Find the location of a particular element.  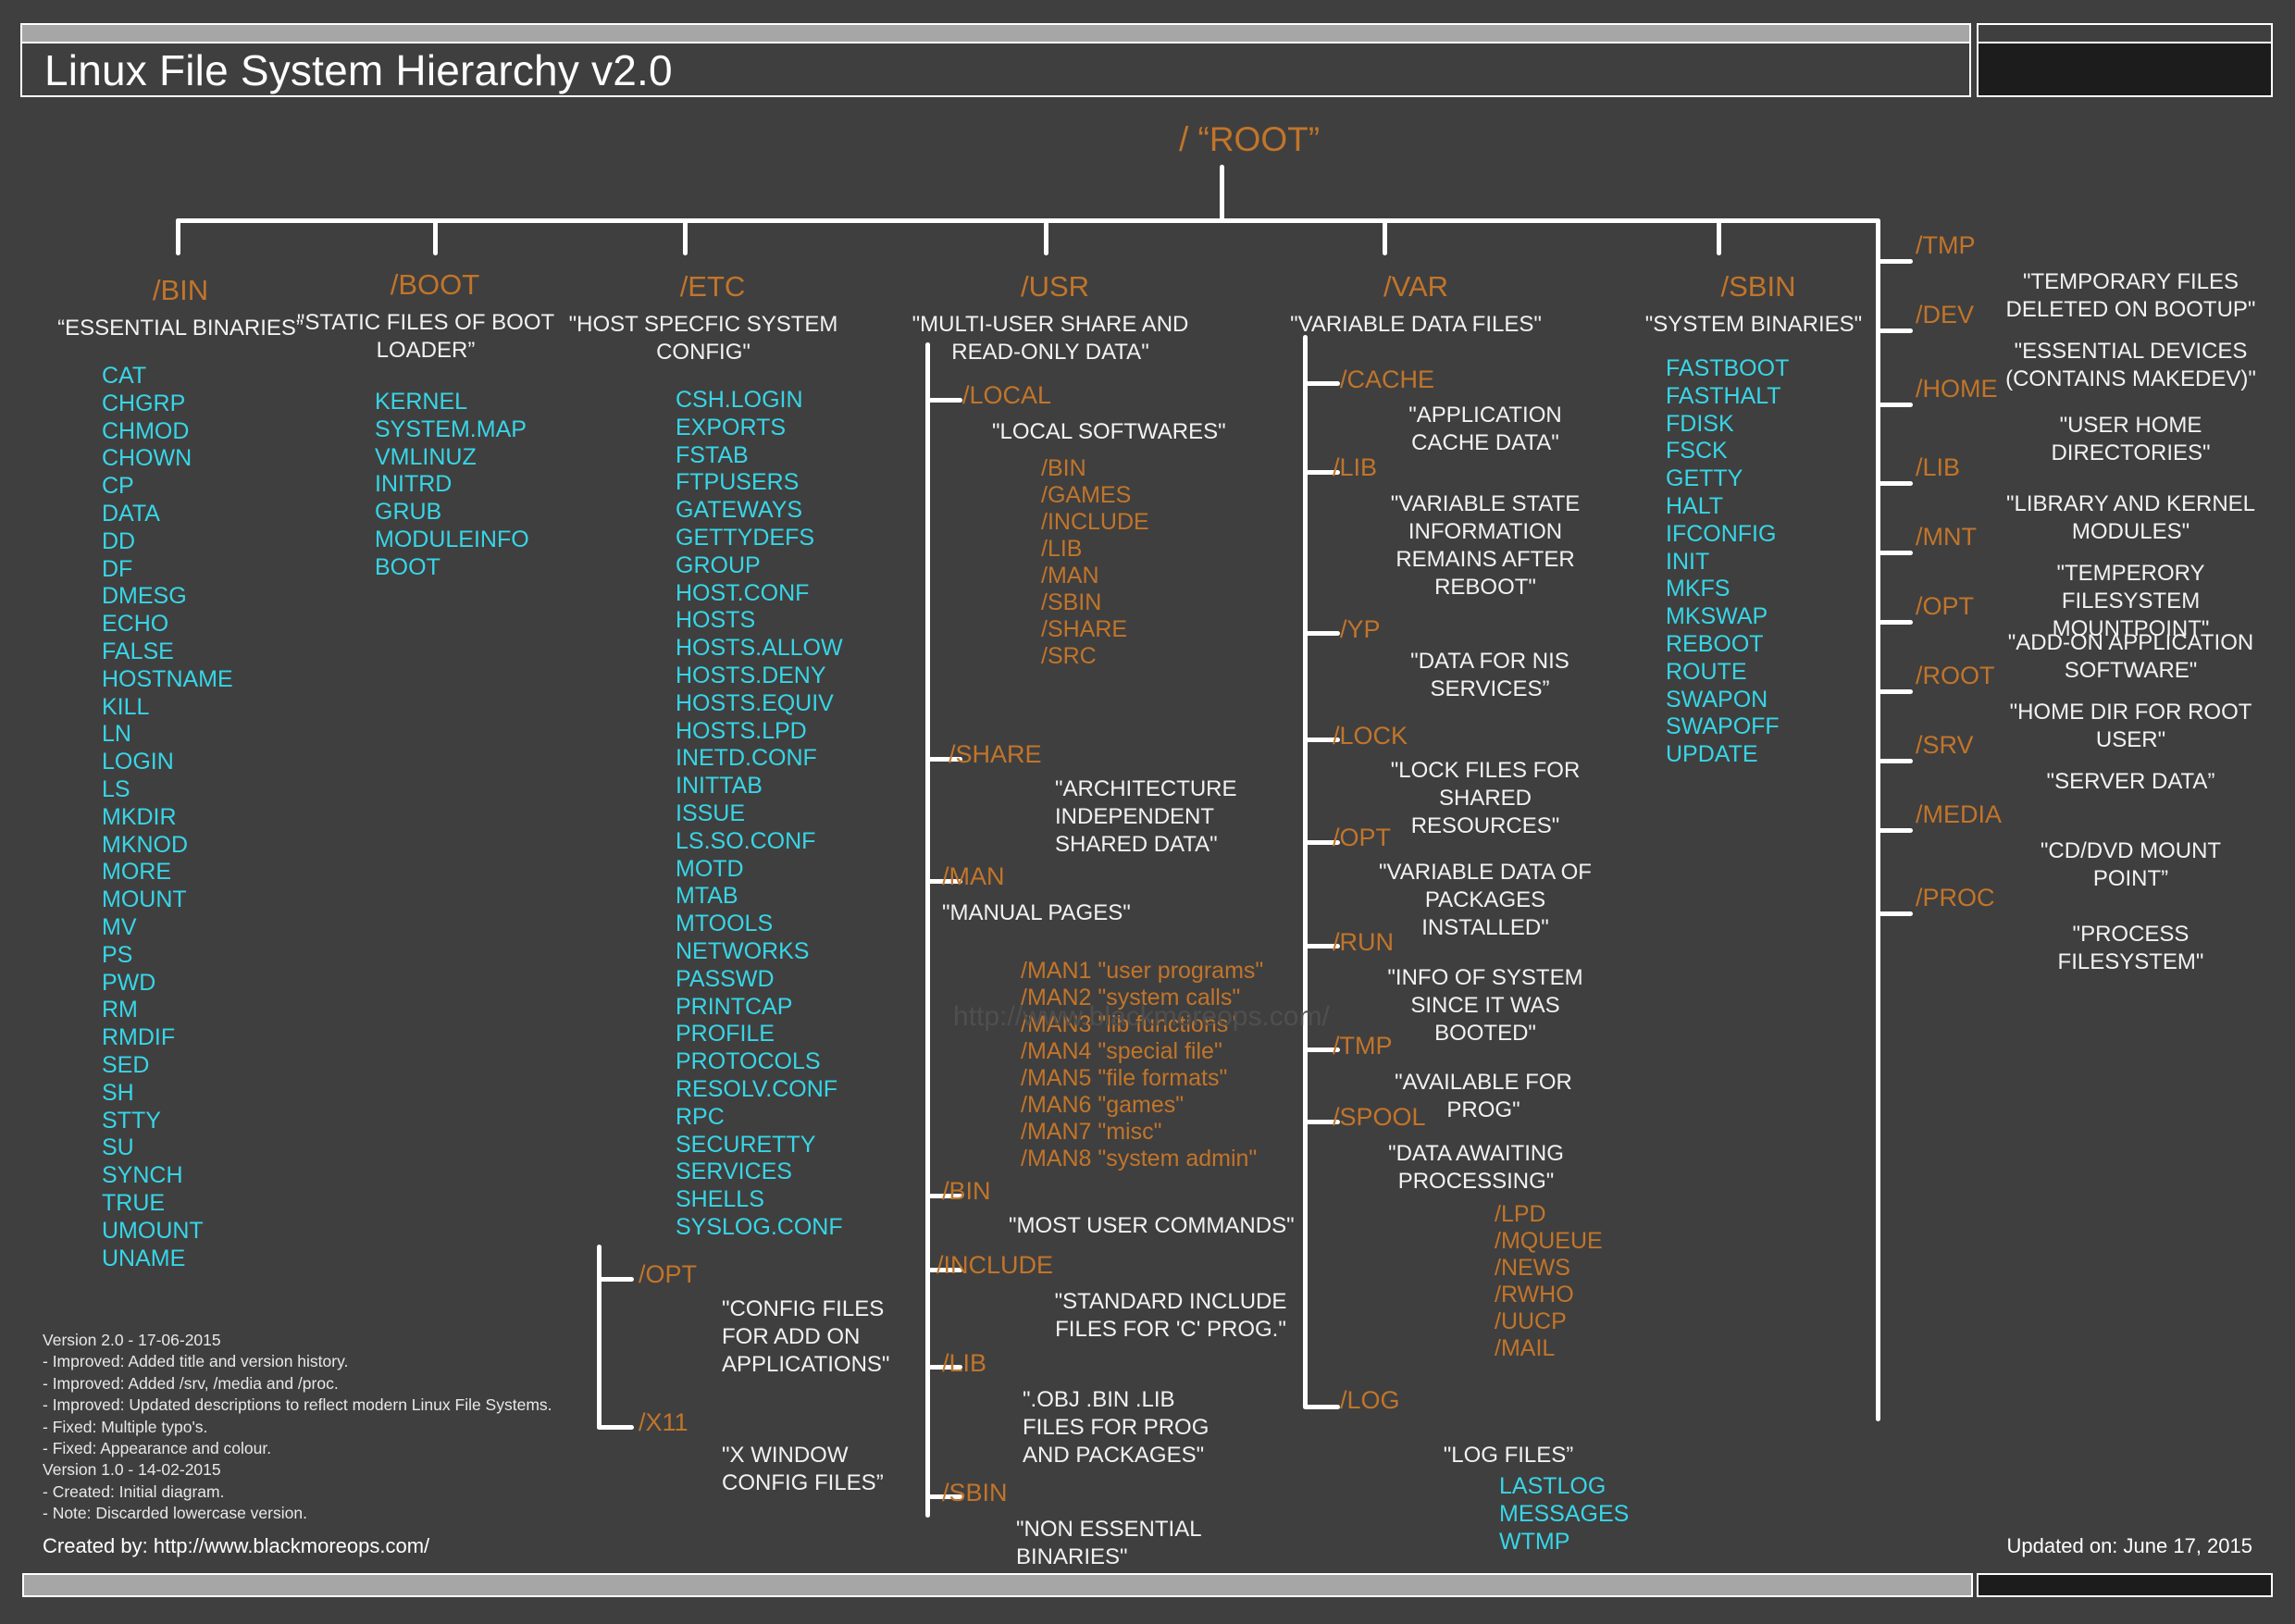

subdir-item: /LPD is located at coordinates (1521, 1214).